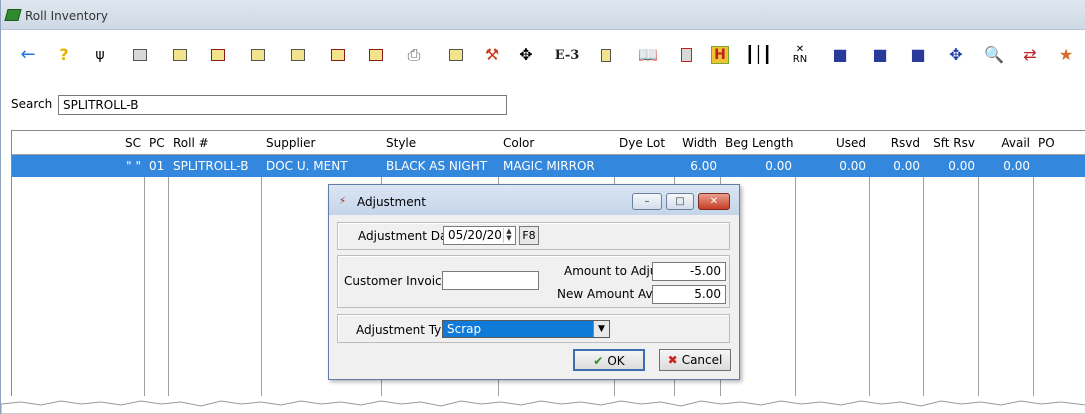 This screenshot has width=1085, height=414. I want to click on col-header-beg-length: Beg Length, so click(758, 143).